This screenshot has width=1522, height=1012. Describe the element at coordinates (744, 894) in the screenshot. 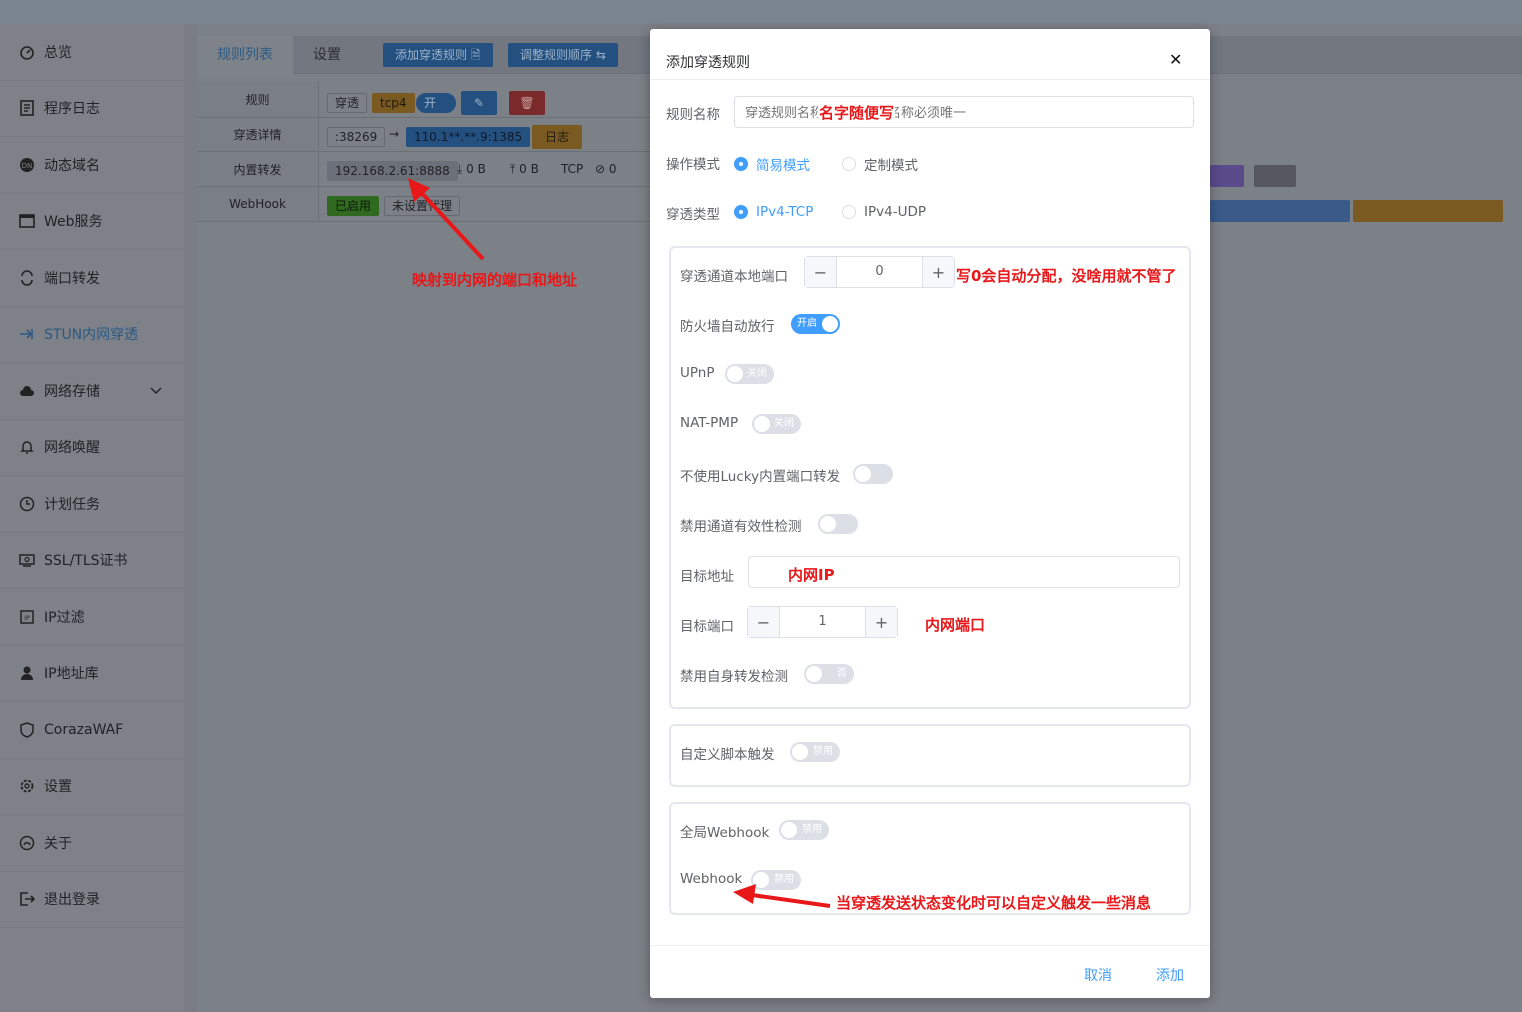

I see `arrow-head` at that location.